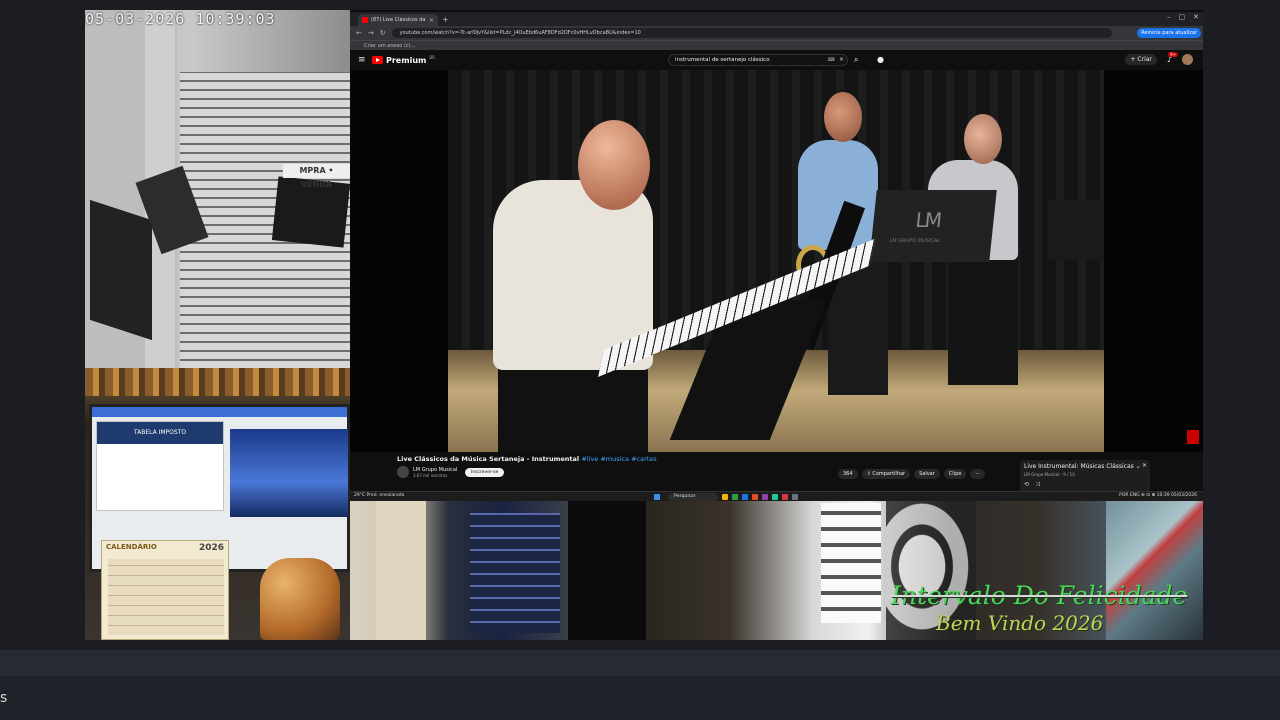  Describe the element at coordinates (693, 497) in the screenshot. I see `taskbar-search: Pesquisar` at that location.